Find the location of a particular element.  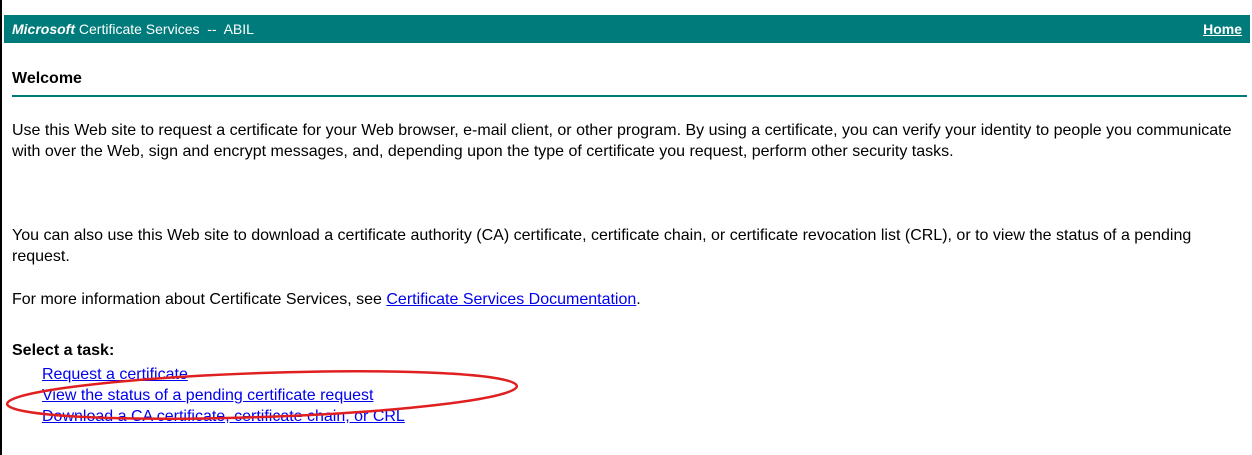

welcome-heading: Welcome is located at coordinates (47, 78).